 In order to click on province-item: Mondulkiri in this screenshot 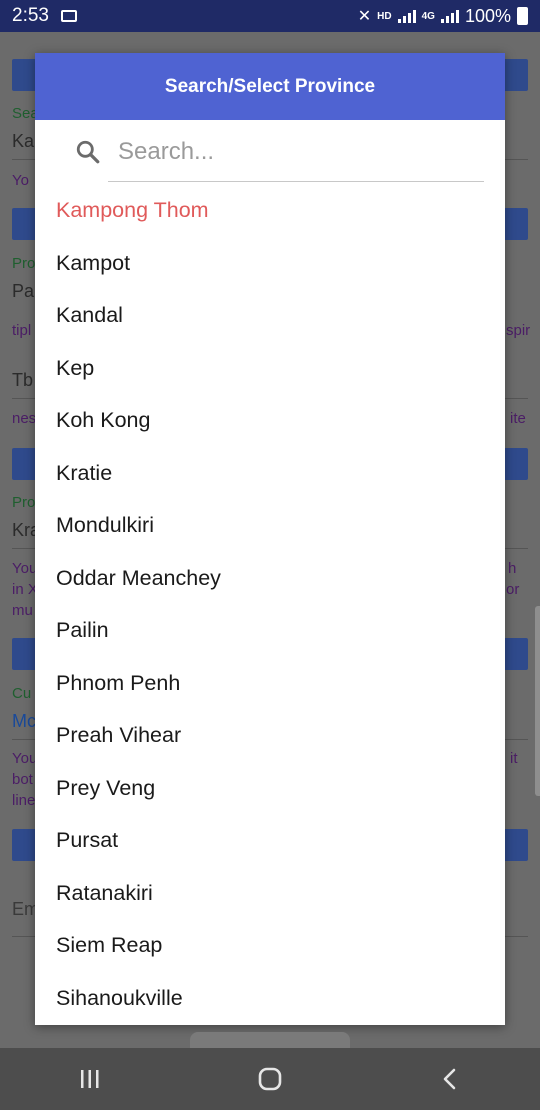, I will do `click(270, 525)`.